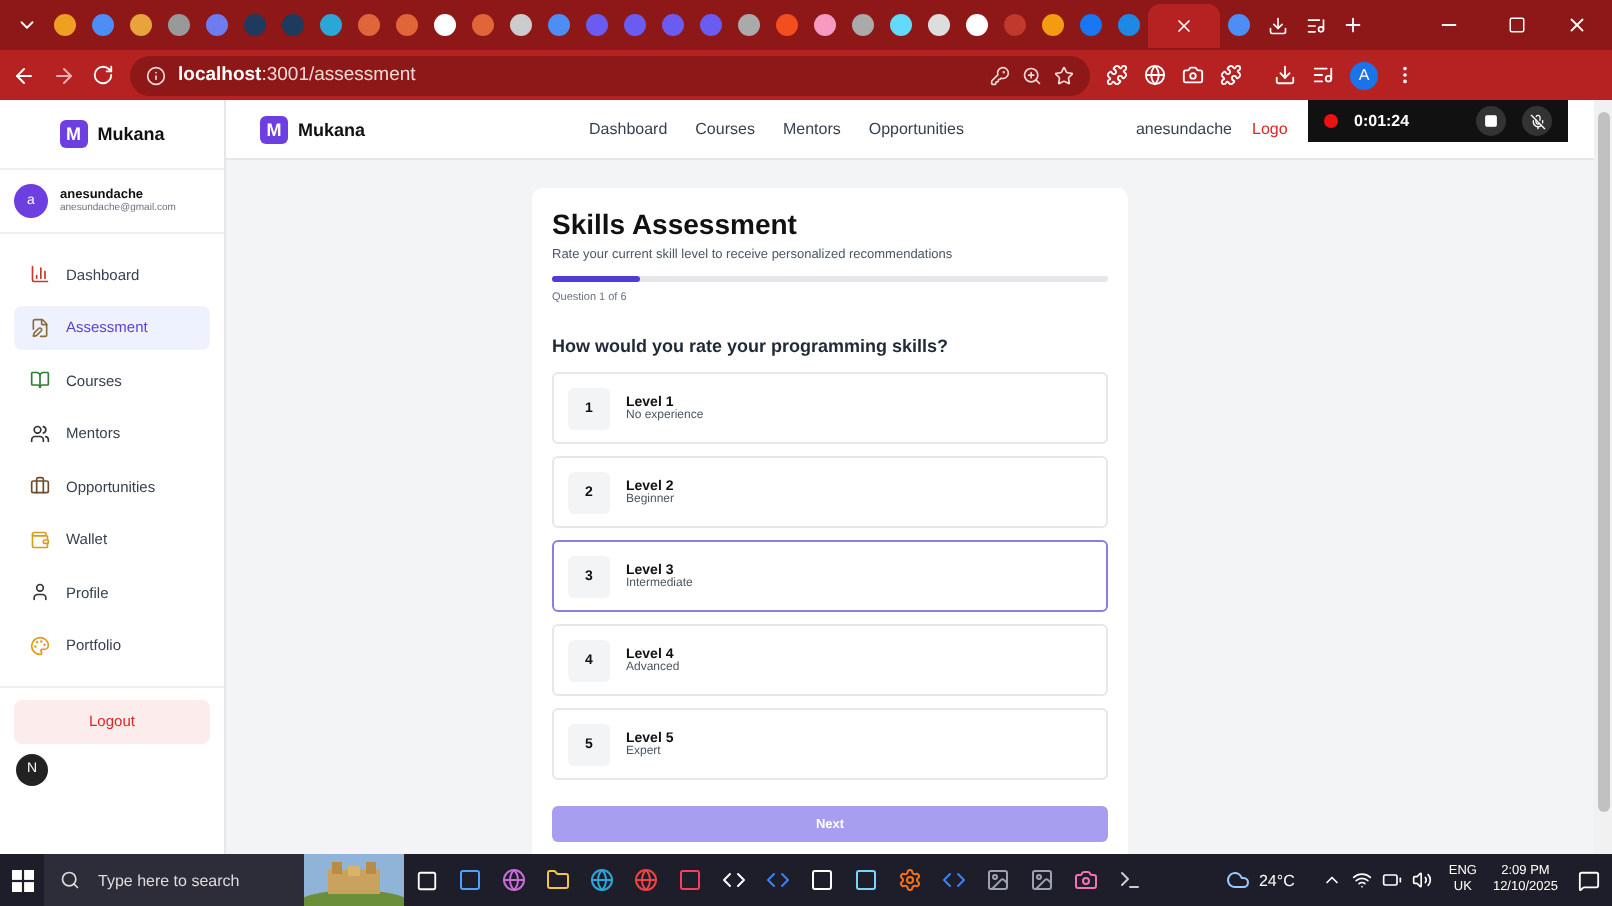 Image resolution: width=1612 pixels, height=906 pixels. What do you see at coordinates (184, 880) in the screenshot?
I see `search-field: Type here to search` at bounding box center [184, 880].